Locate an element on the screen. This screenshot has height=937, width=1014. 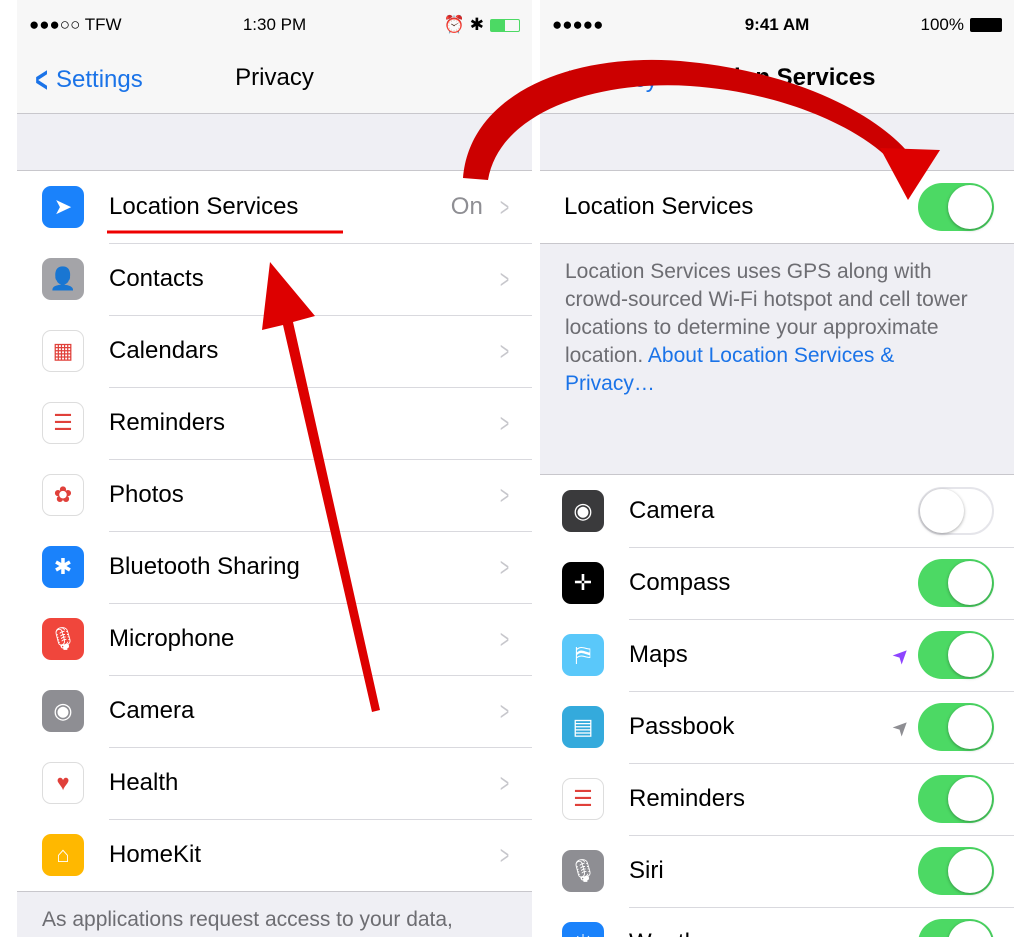
list-item-passbook: ▤ Passbook ➤ is located at coordinates (777, 727).